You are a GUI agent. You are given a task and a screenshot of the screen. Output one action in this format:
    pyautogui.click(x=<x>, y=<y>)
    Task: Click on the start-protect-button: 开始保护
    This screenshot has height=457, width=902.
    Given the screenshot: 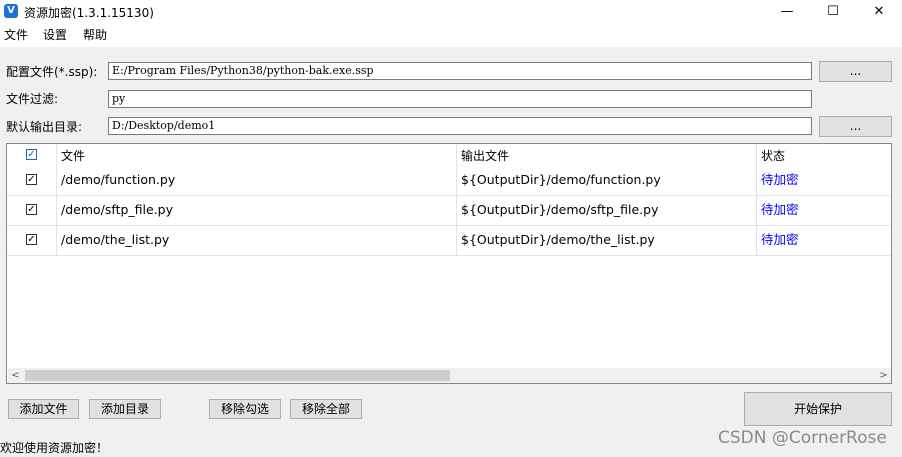 What is the action you would take?
    pyautogui.click(x=818, y=409)
    